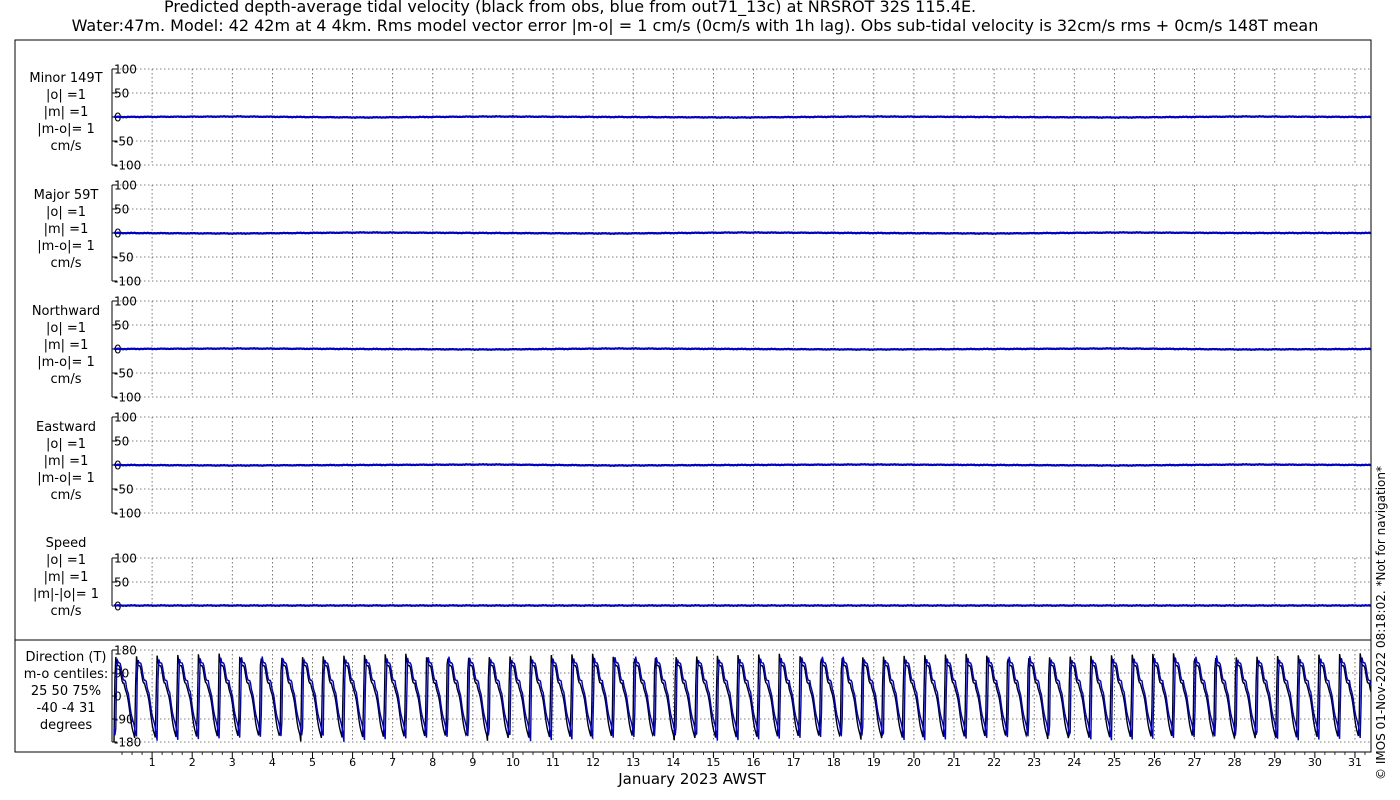 This screenshot has height=800, width=1400. What do you see at coordinates (593, 762) in the screenshot?
I see `x-tick-label: 12` at bounding box center [593, 762].